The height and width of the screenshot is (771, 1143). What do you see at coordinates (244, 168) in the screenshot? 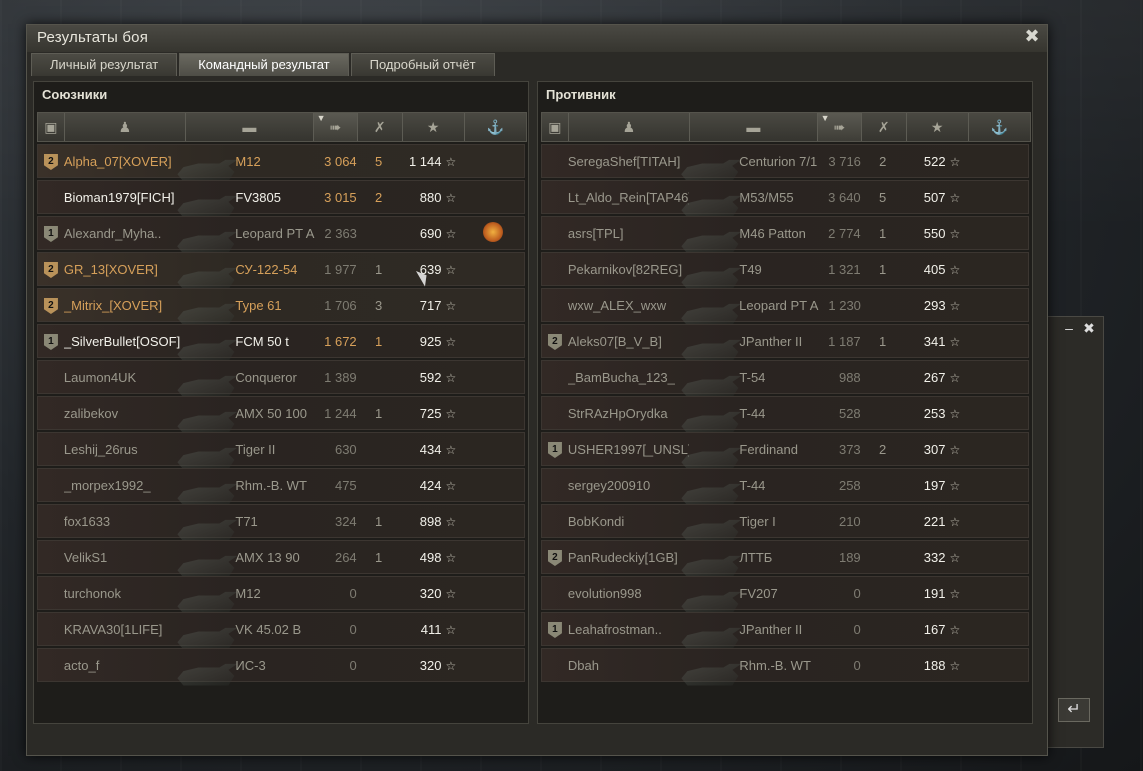
I see `tank-cell: M12` at bounding box center [244, 168].